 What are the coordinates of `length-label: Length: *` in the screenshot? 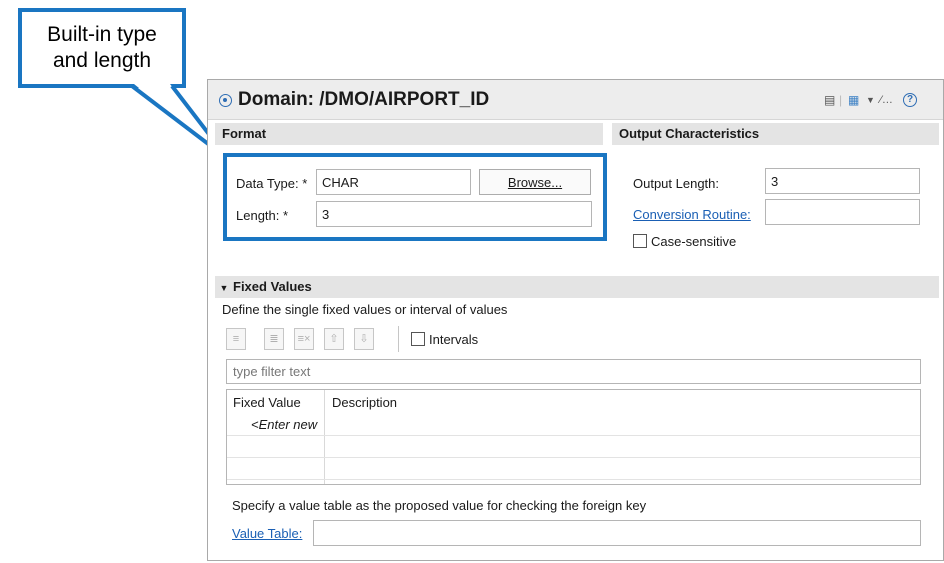 It's located at (262, 215).